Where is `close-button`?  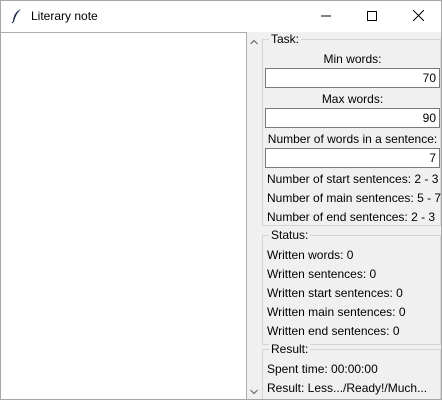 close-button is located at coordinates (418, 16).